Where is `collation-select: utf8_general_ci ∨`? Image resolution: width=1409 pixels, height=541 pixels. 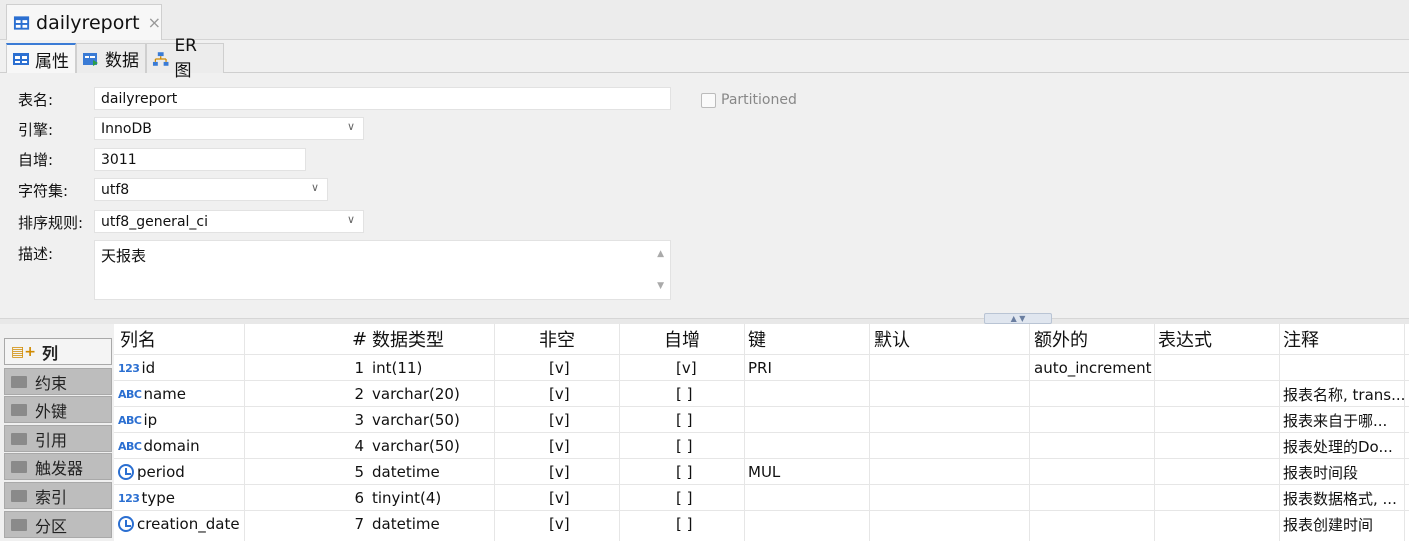
collation-select: utf8_general_ci ∨ is located at coordinates (229, 221).